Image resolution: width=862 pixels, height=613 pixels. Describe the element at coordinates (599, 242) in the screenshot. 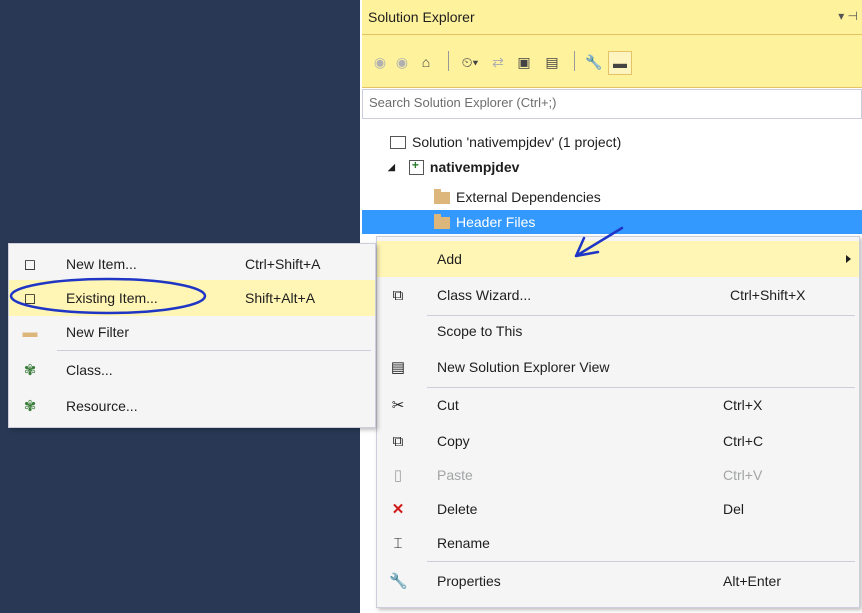

I see `annotation-arrow-icon` at that location.